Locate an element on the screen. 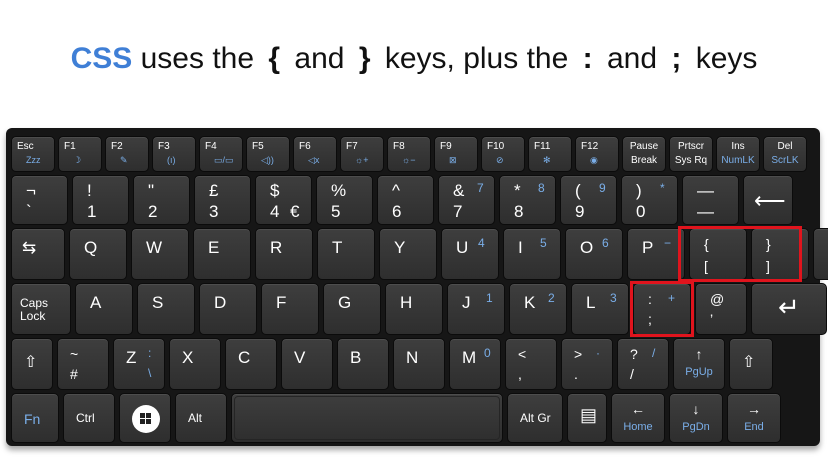 The width and height of the screenshot is (828, 466). key-y: Y is located at coordinates (408, 254).